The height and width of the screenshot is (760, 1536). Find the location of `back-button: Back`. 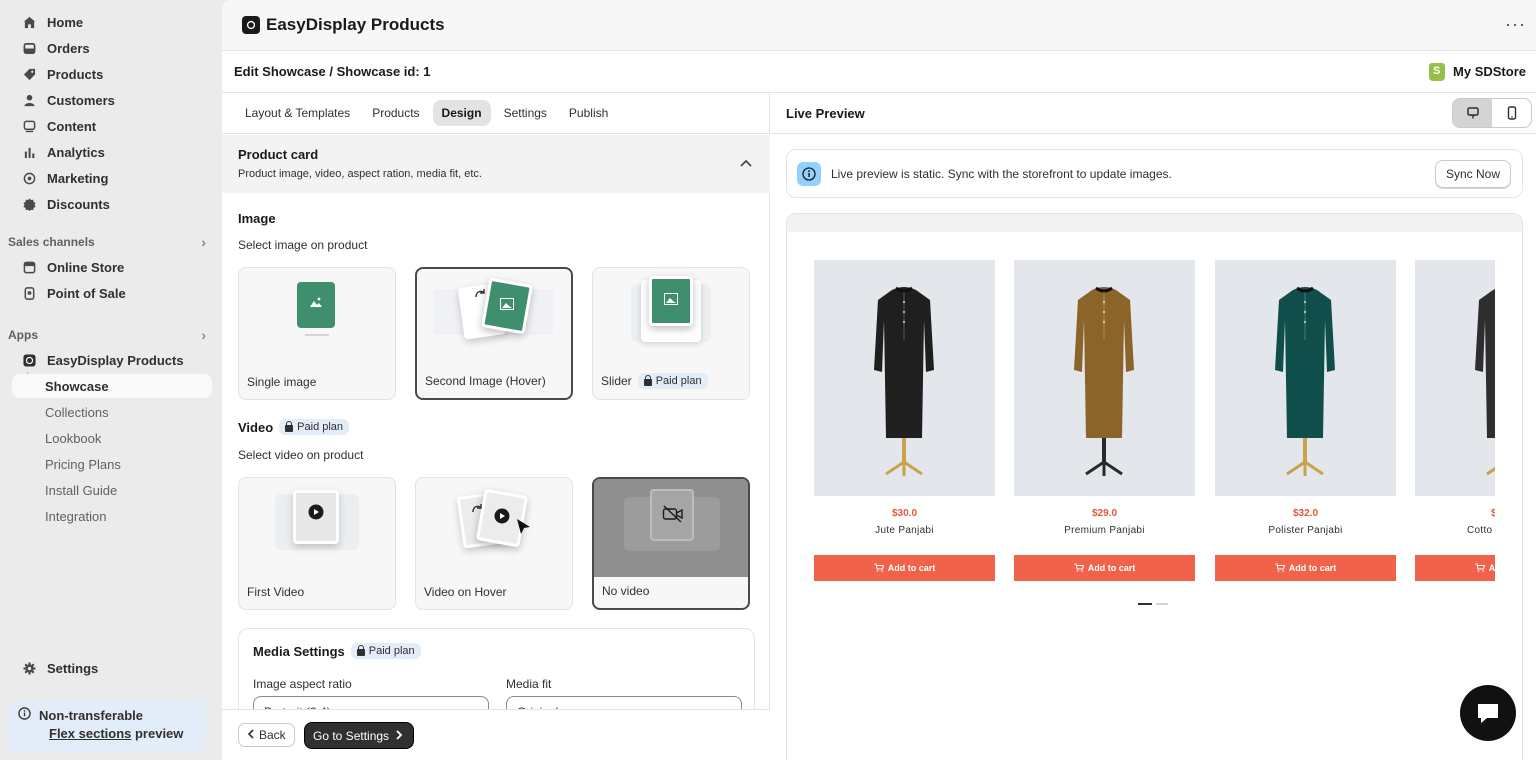

back-button: Back is located at coordinates (266, 735).